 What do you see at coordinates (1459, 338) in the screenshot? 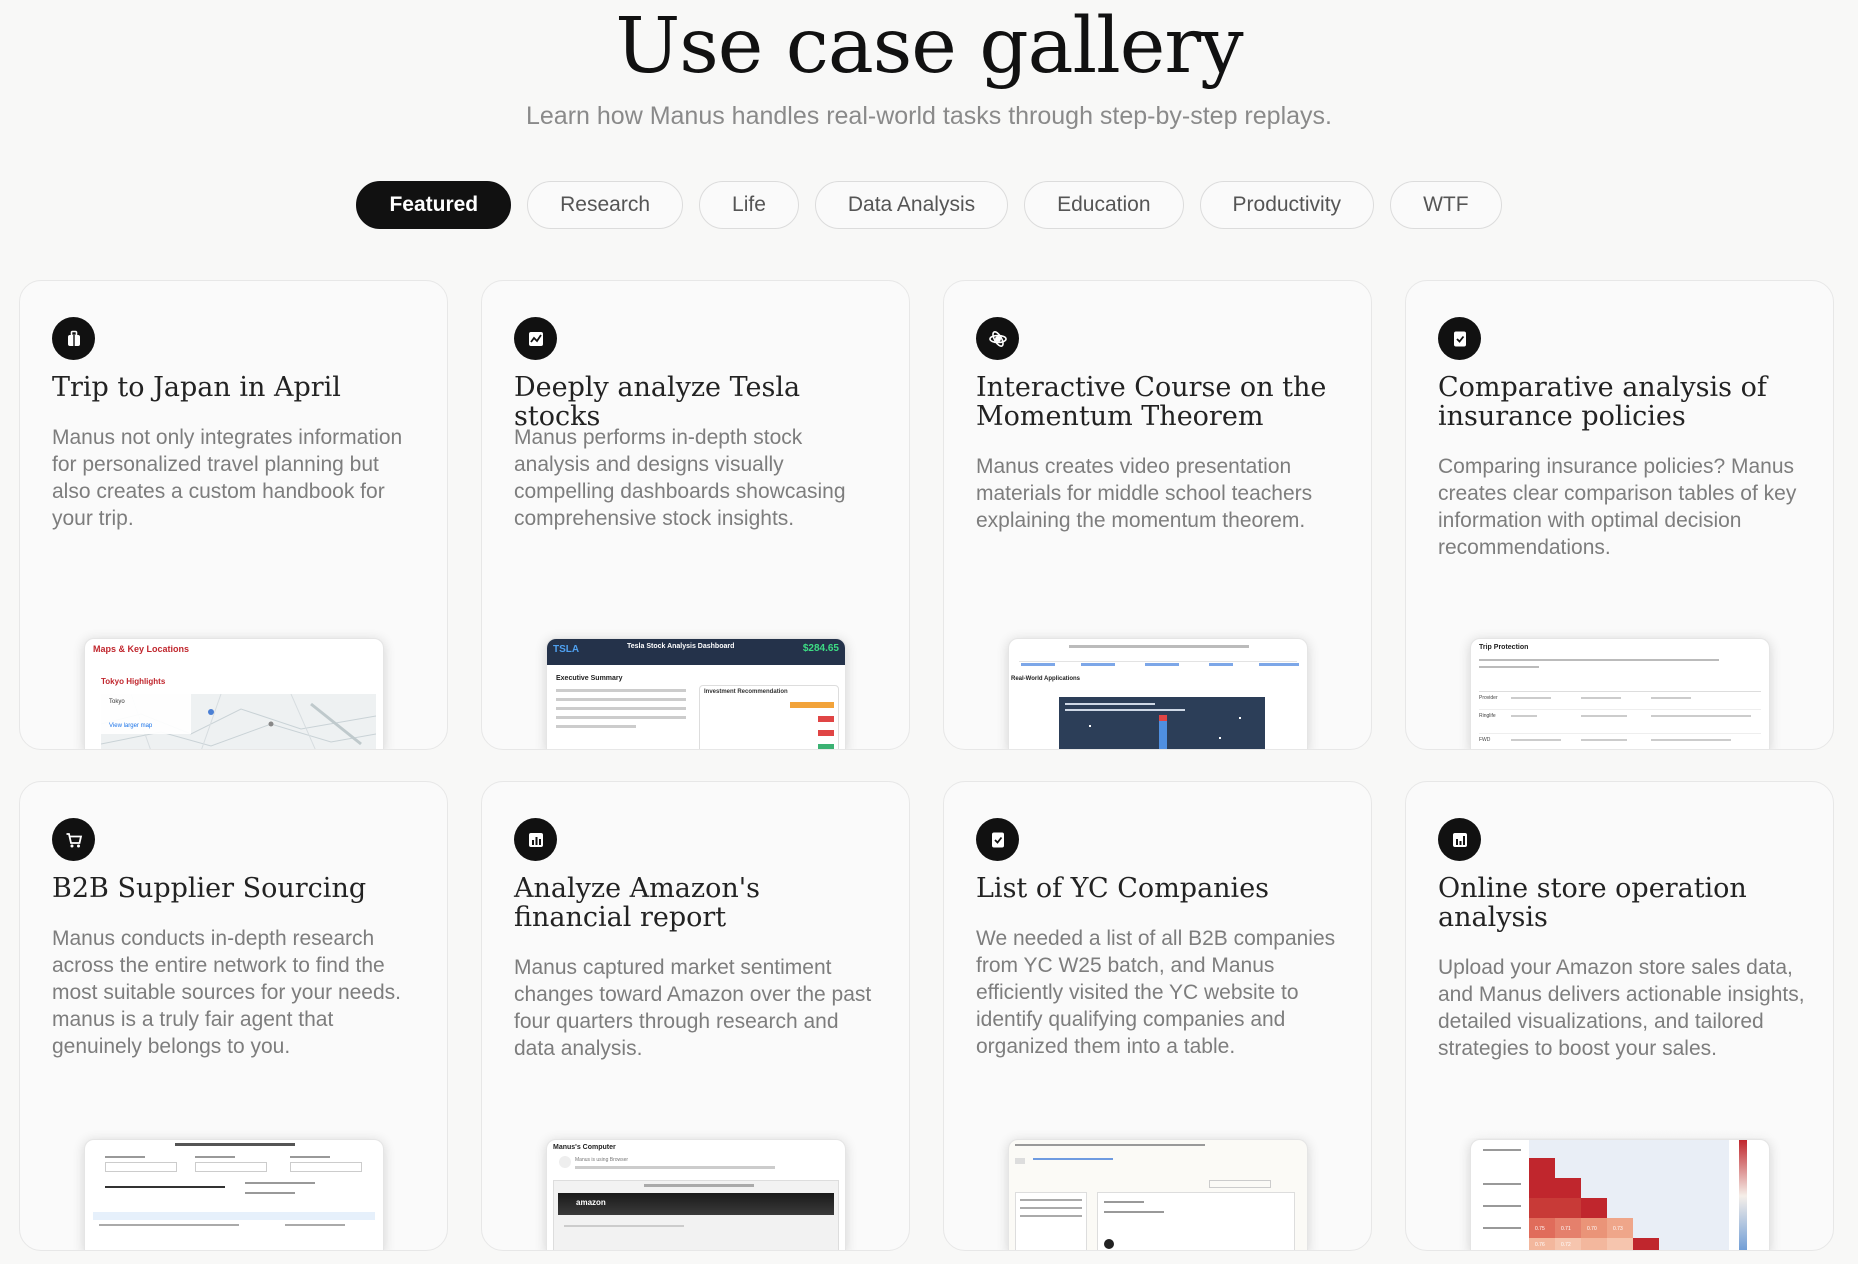
I see `shield-doc-icon` at bounding box center [1459, 338].